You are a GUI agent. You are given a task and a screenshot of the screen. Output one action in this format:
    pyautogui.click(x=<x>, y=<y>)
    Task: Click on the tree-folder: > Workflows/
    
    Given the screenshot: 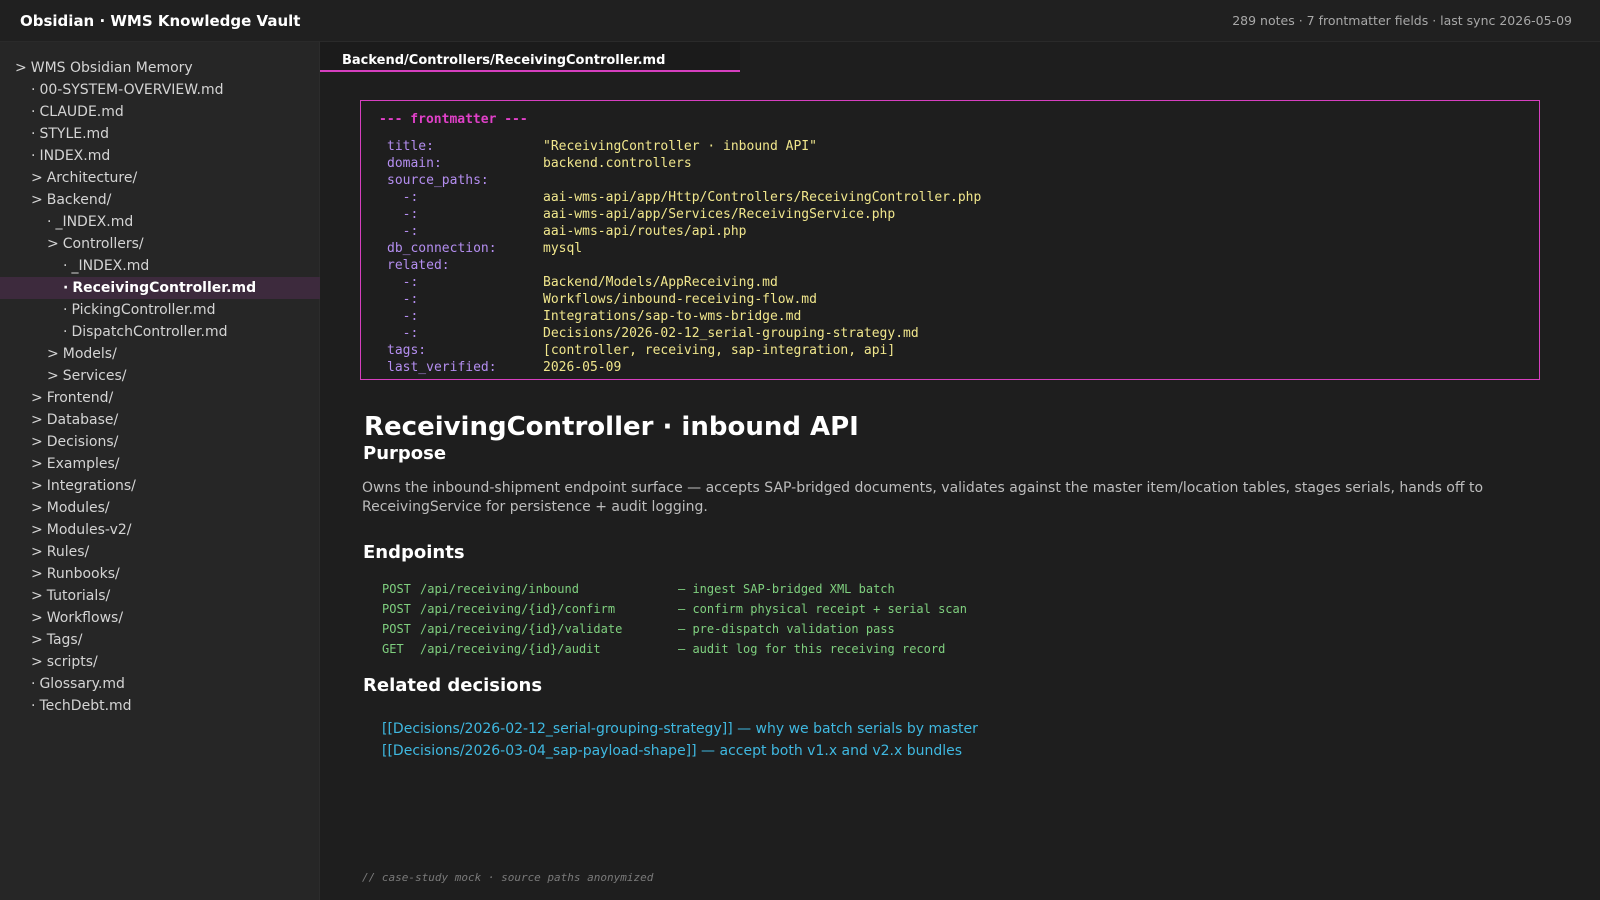 What is the action you would take?
    pyautogui.click(x=160, y=618)
    